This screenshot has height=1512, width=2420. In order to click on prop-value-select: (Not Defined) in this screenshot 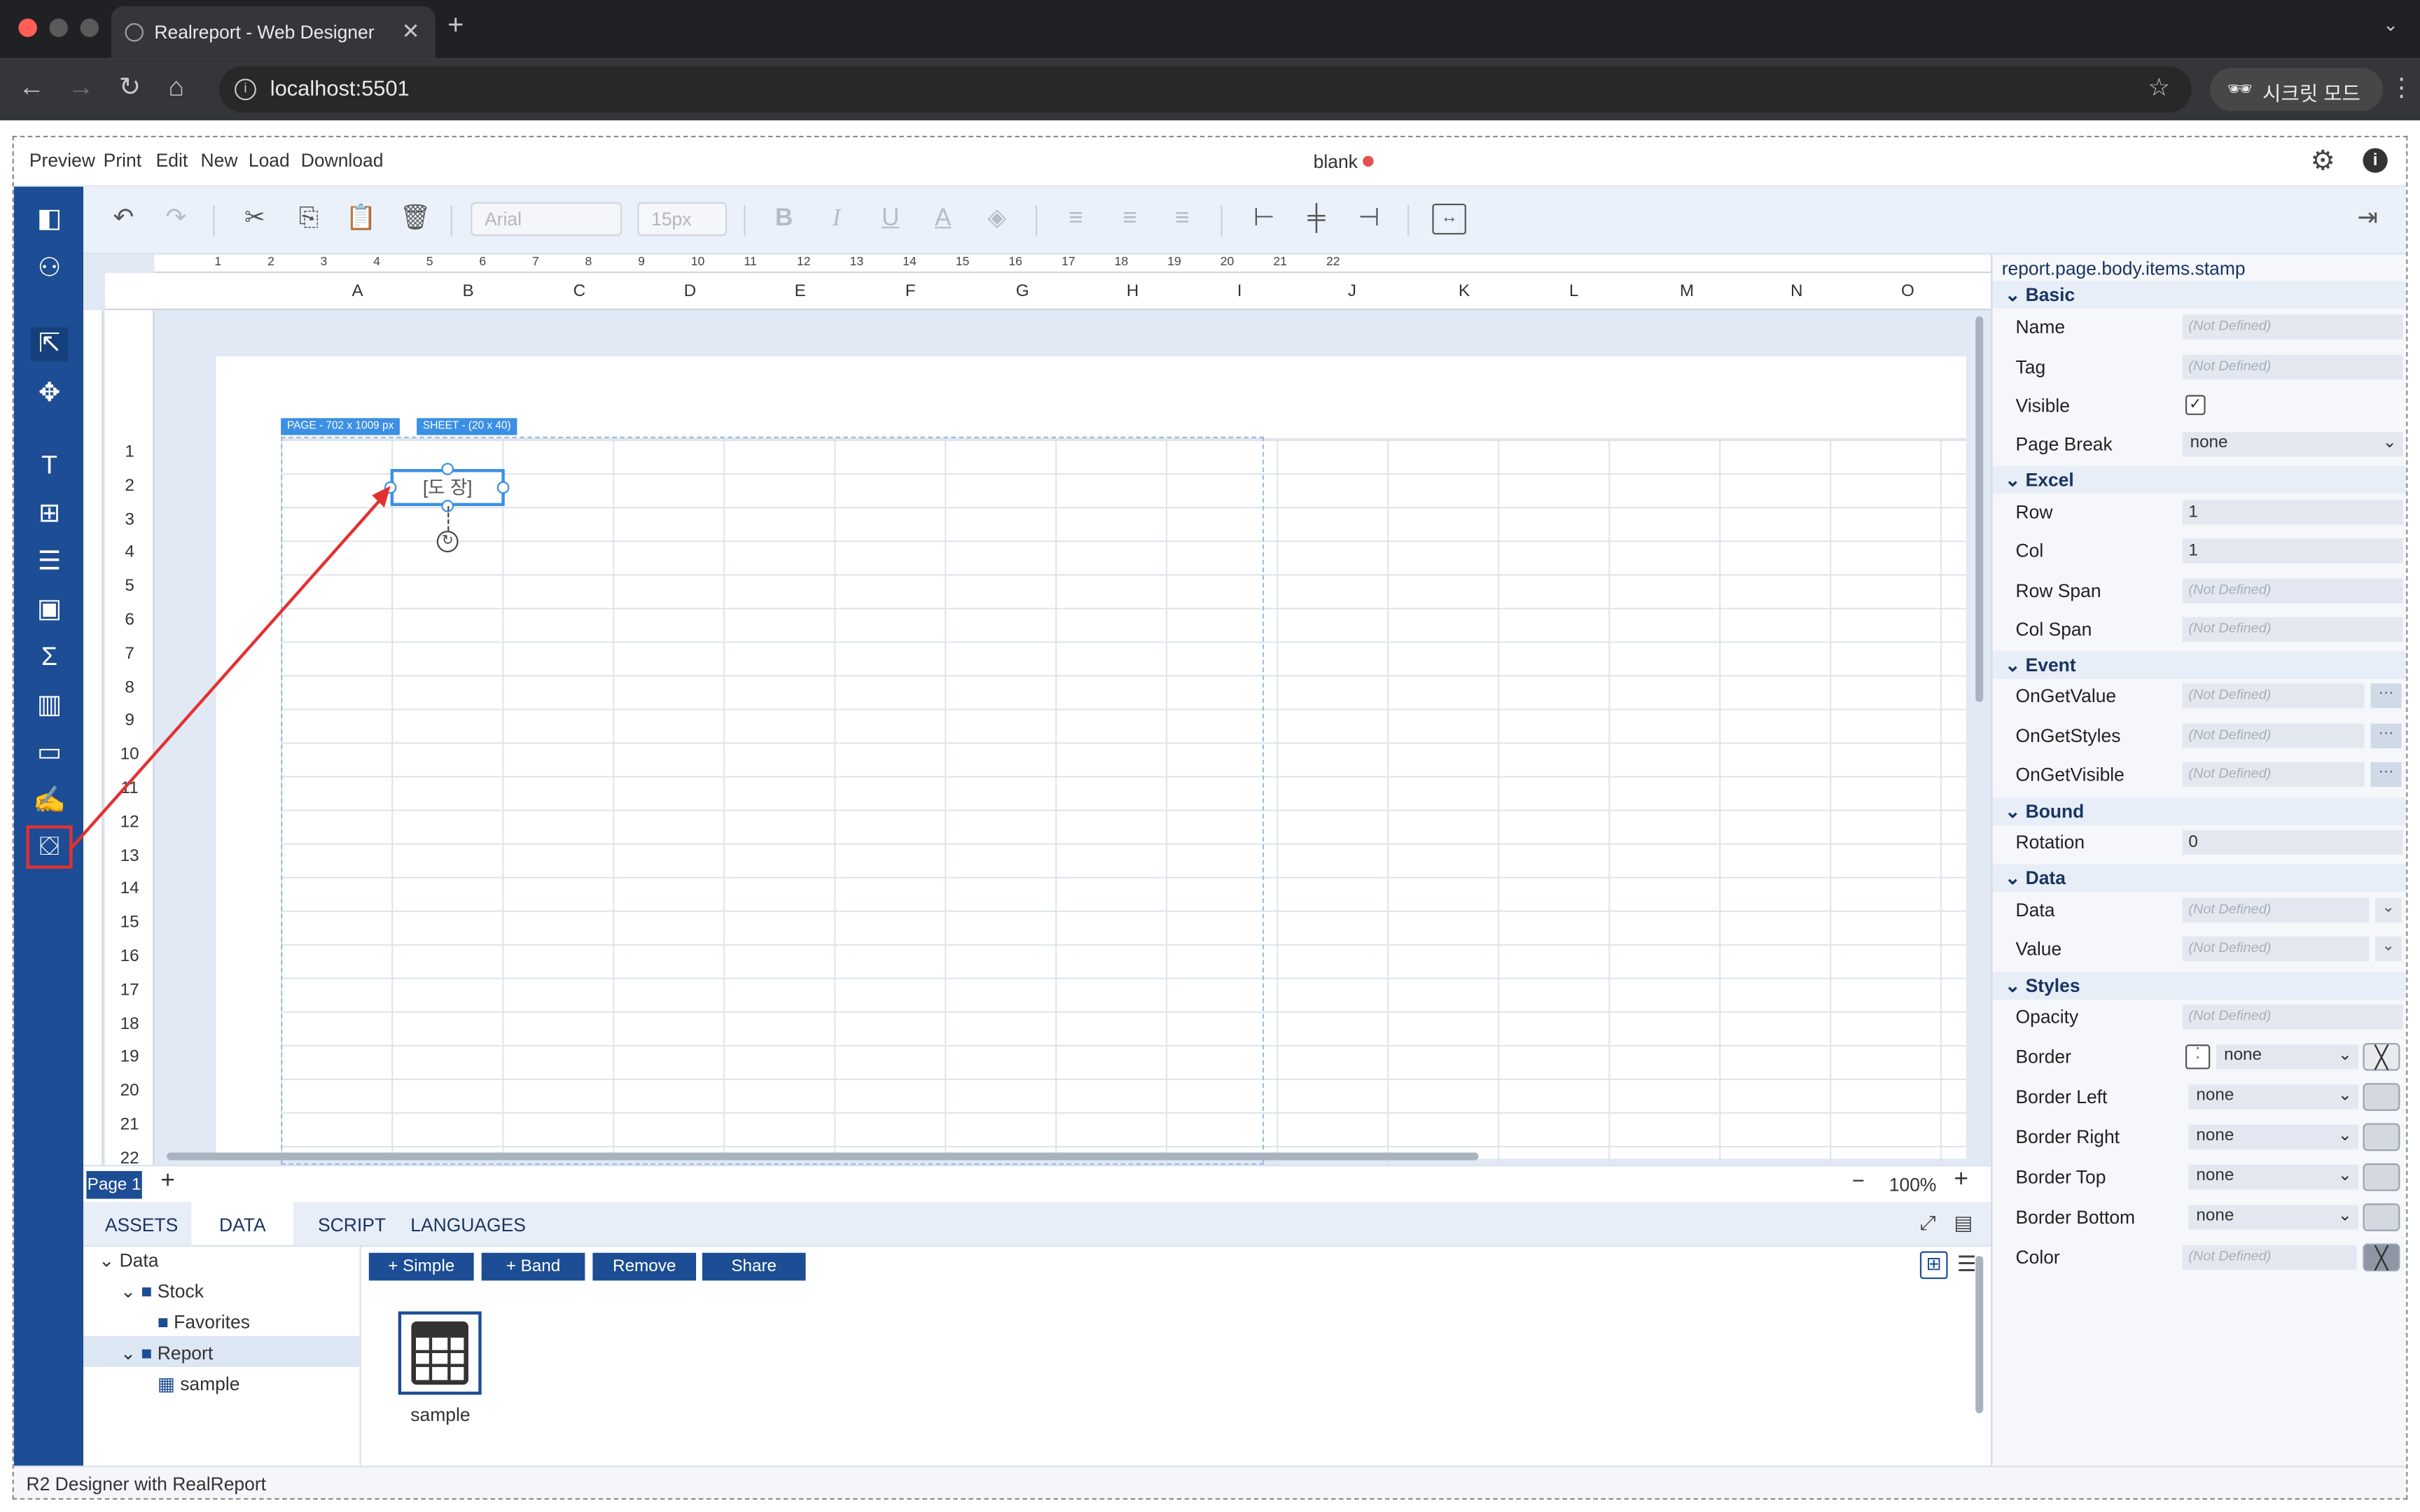, I will do `click(2276, 949)`.